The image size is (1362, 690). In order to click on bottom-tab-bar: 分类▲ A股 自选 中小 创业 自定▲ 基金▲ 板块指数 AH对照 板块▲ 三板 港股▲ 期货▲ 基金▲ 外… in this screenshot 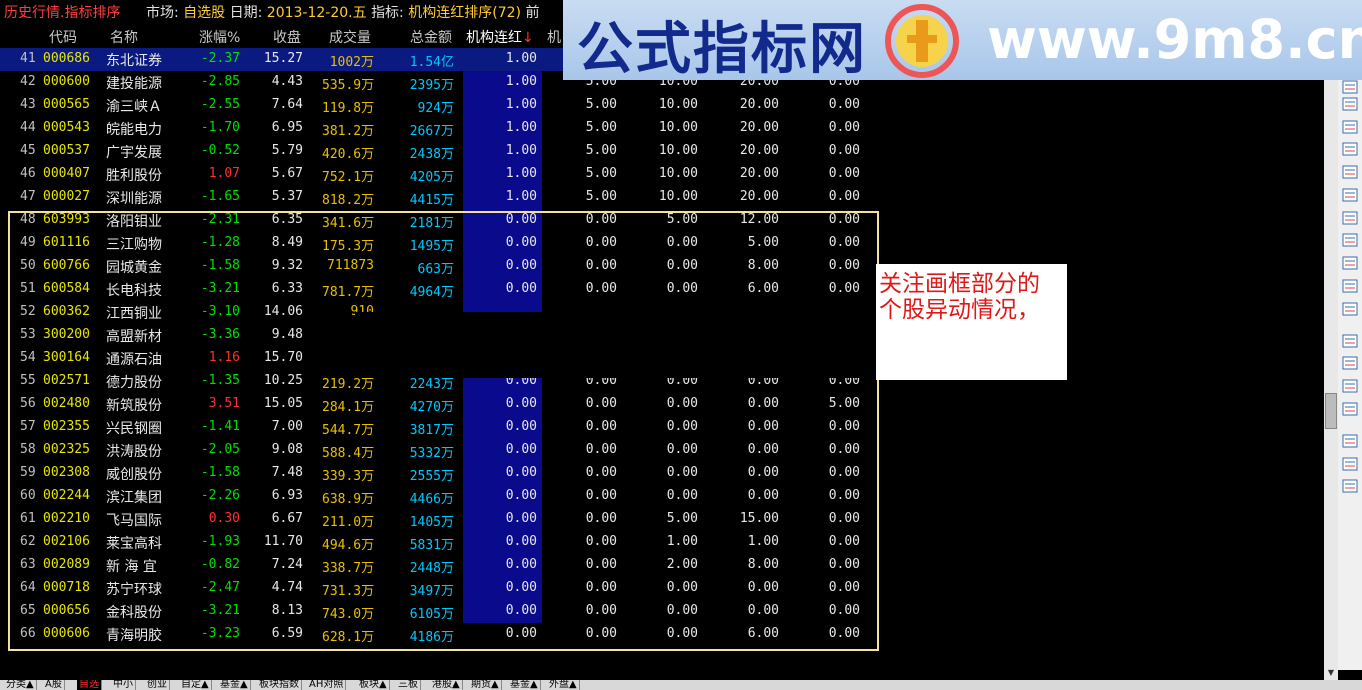, I will do `click(681, 685)`.